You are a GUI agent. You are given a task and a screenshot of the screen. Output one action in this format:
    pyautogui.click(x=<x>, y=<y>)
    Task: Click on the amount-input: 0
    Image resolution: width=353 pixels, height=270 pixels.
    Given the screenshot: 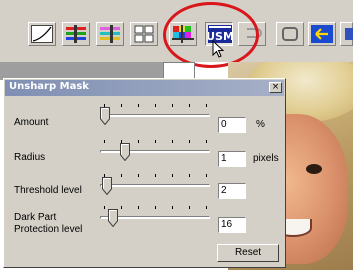 What is the action you would take?
    pyautogui.click(x=232, y=125)
    